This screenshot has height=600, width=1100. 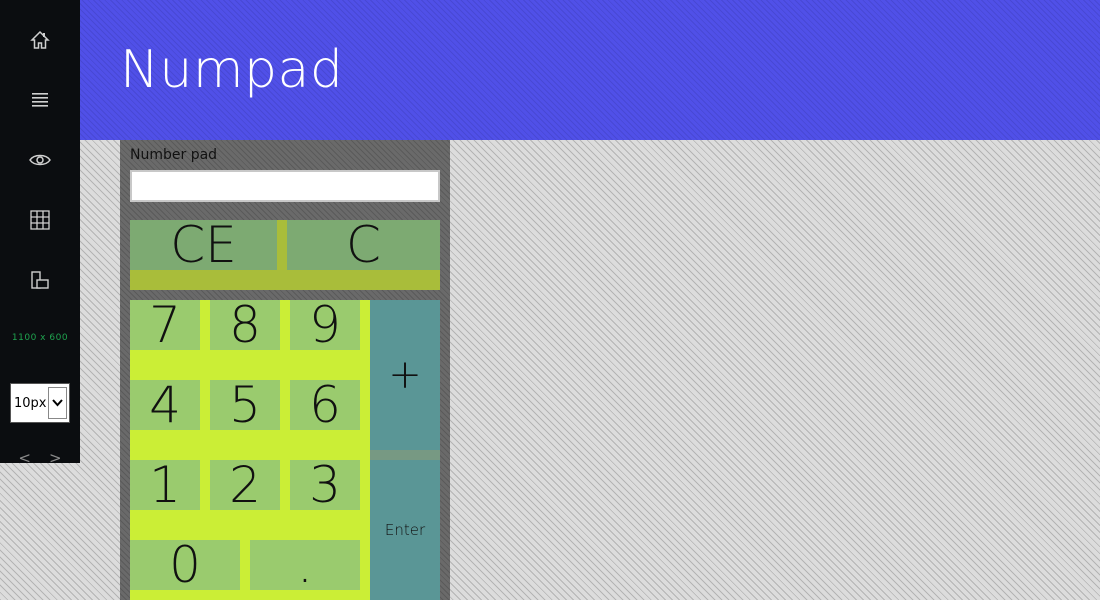 I want to click on key-9: 9, so click(x=325, y=325).